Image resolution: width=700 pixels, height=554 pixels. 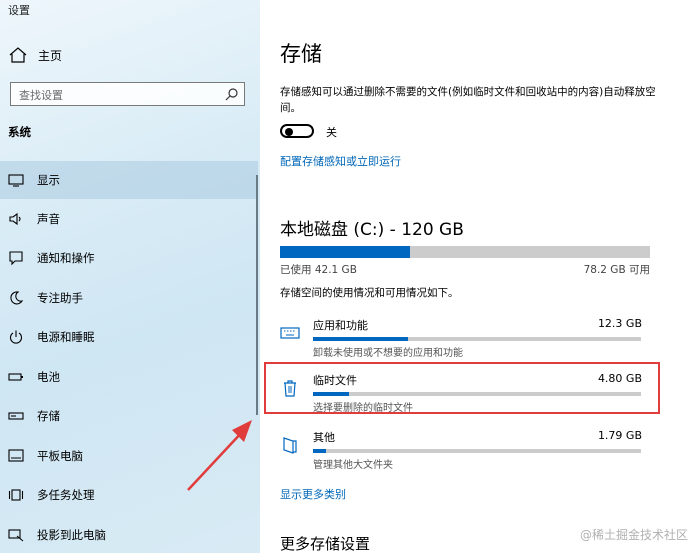 What do you see at coordinates (66, 337) in the screenshot?
I see `sidebar-item-label: 电源和睡眠` at bounding box center [66, 337].